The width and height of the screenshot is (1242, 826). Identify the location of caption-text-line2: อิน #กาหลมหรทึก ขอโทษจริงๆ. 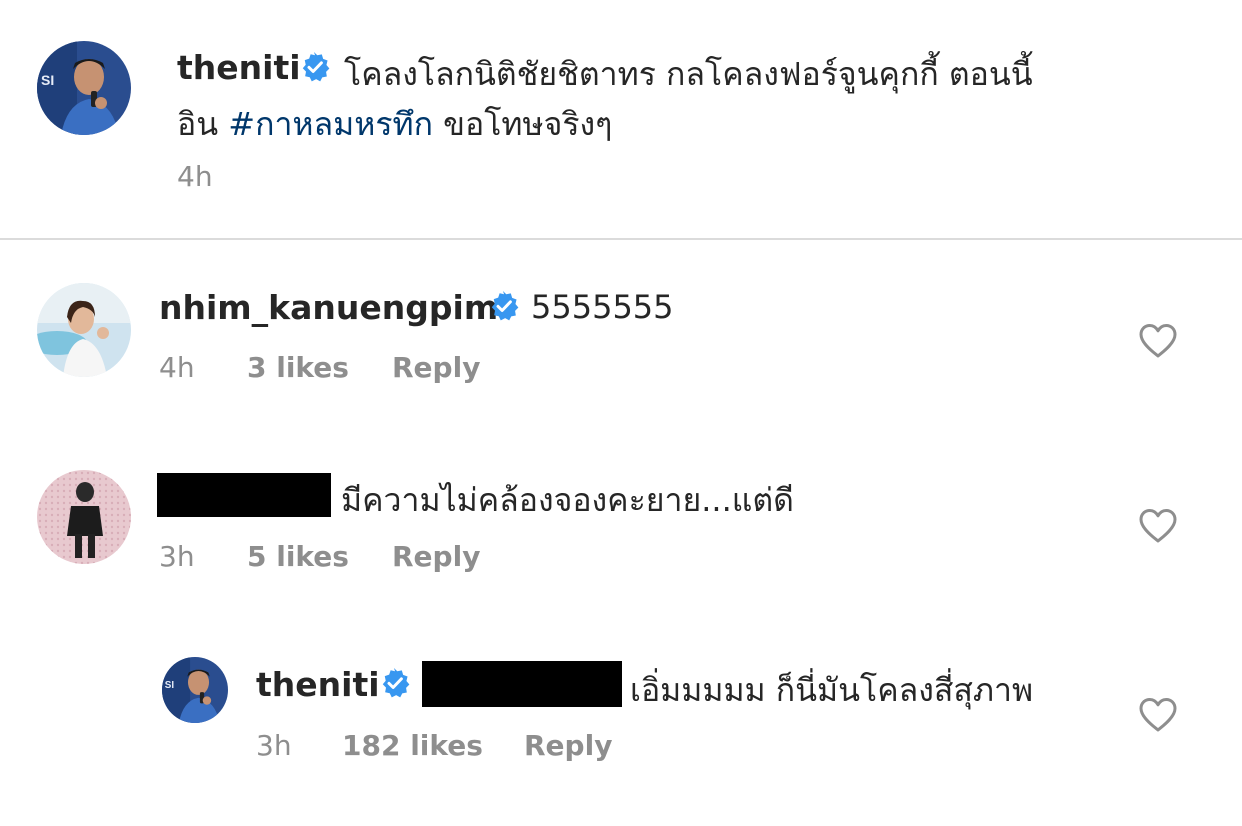
(394, 124).